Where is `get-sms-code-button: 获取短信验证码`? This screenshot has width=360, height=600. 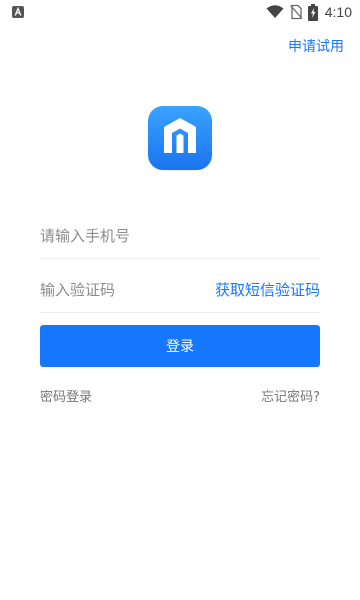 get-sms-code-button: 获取短信验证码 is located at coordinates (267, 290).